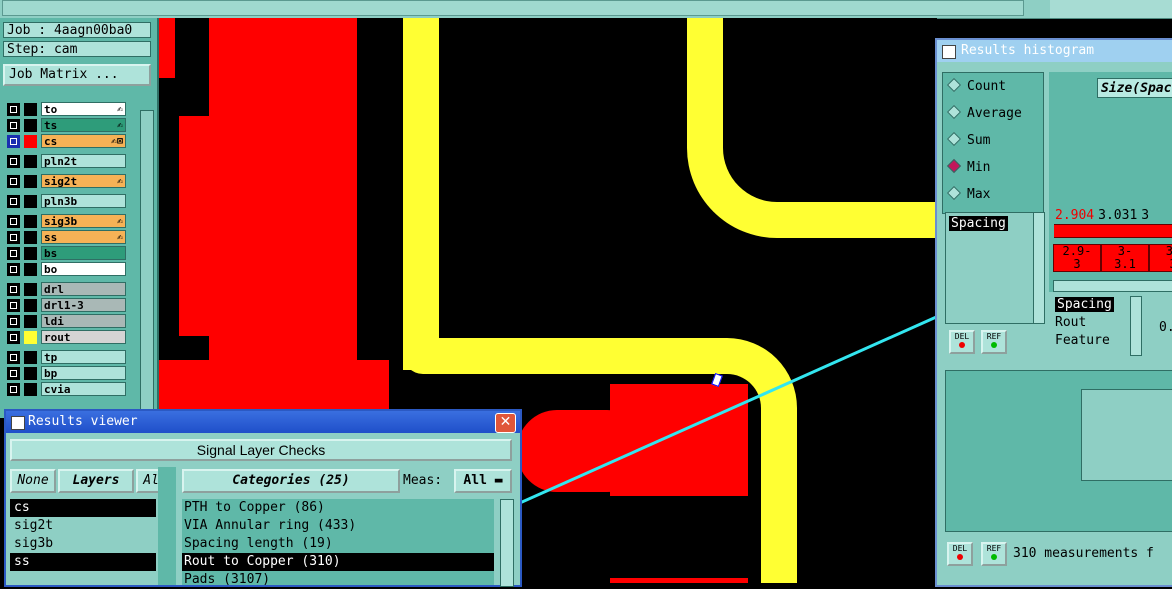  Describe the element at coordinates (83, 337) in the screenshot. I see `layer-label: rout` at that location.